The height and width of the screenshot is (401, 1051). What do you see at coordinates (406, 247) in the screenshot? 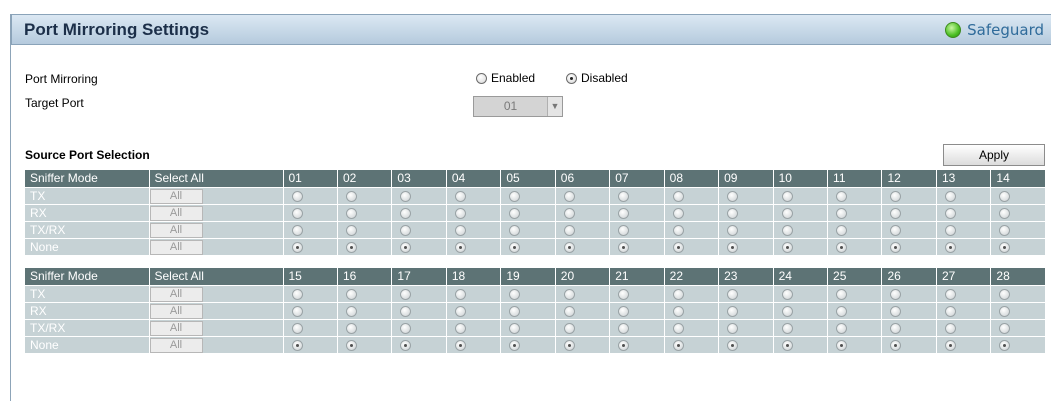
I see `port-03-none-radio` at bounding box center [406, 247].